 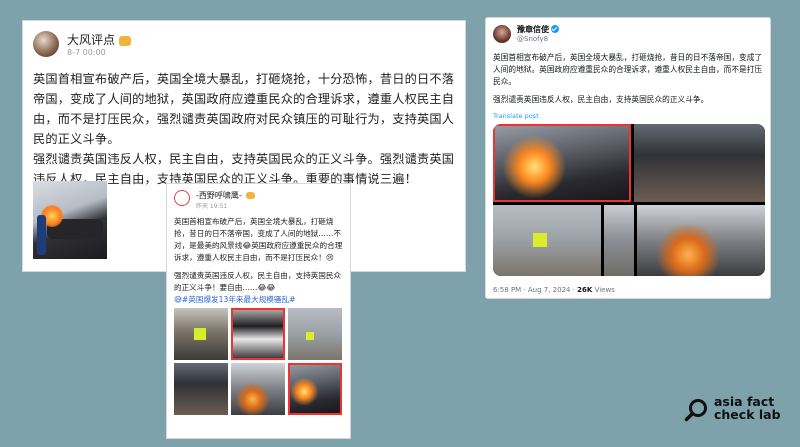 I want to click on post-timestamp: 8-7 00:00, so click(x=86, y=52).